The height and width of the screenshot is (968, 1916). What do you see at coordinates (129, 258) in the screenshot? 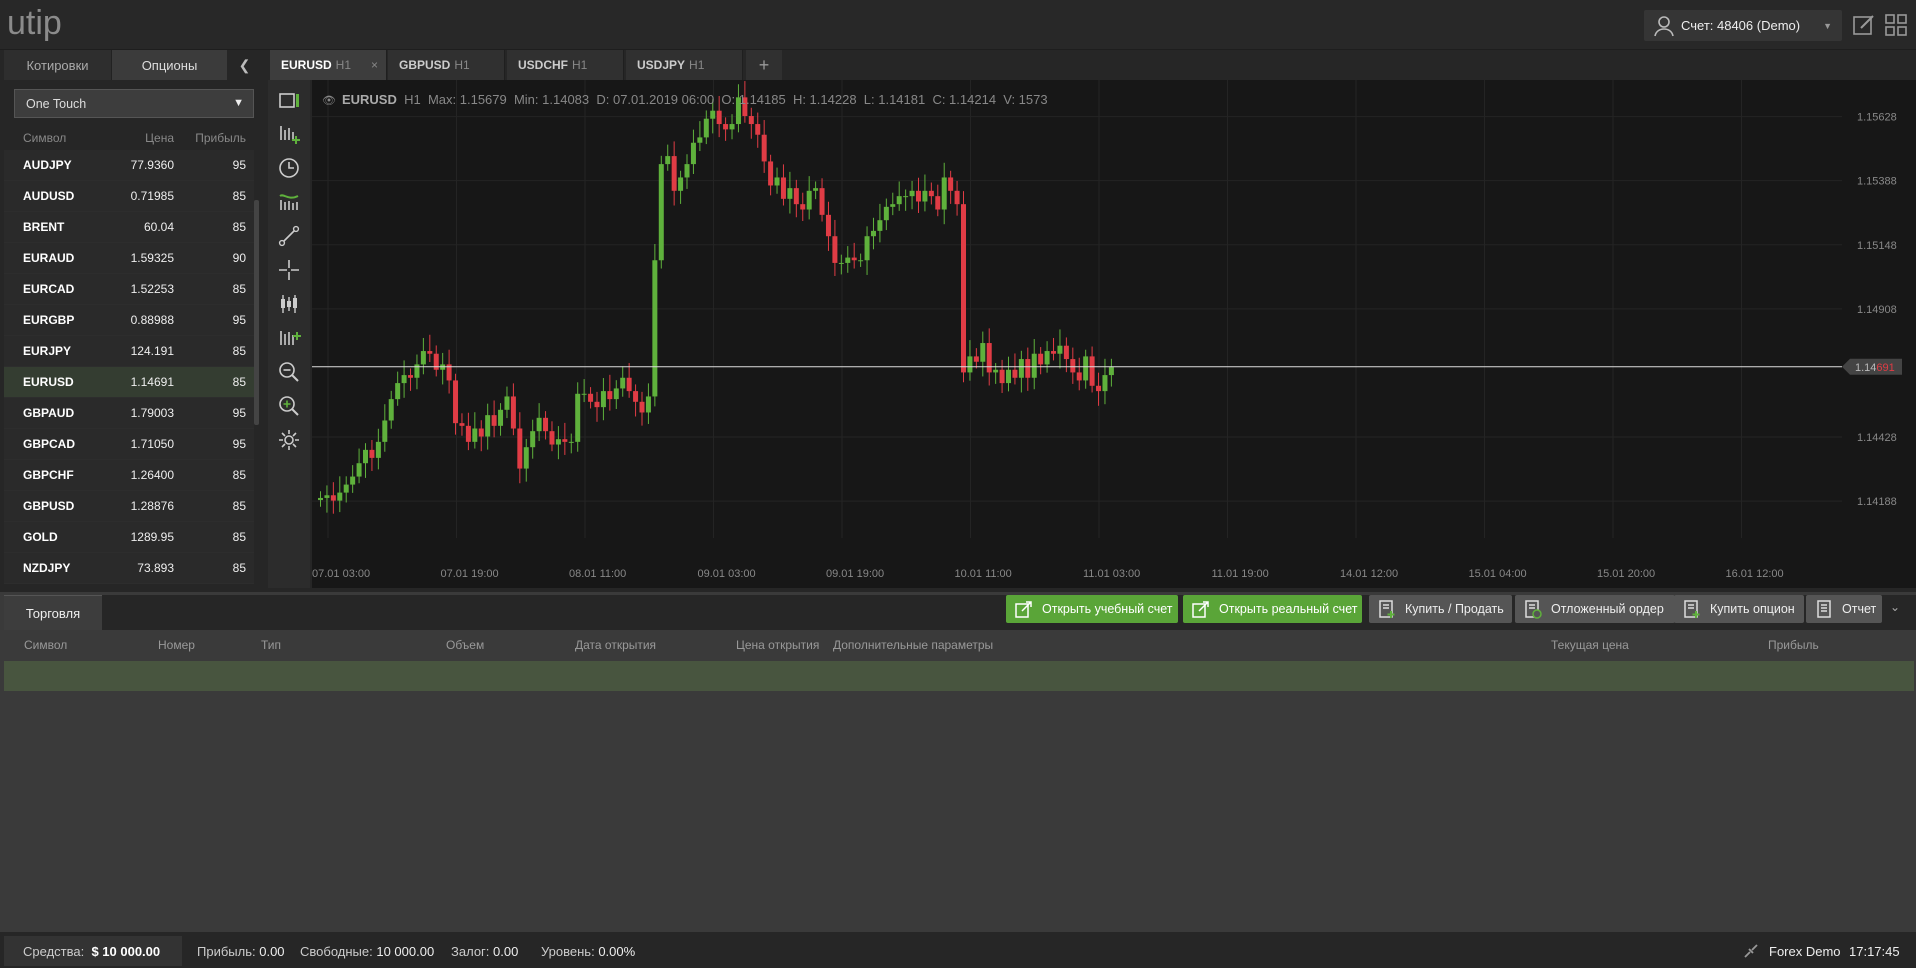
I see `list-item: EURAUD 1.59325 90` at bounding box center [129, 258].